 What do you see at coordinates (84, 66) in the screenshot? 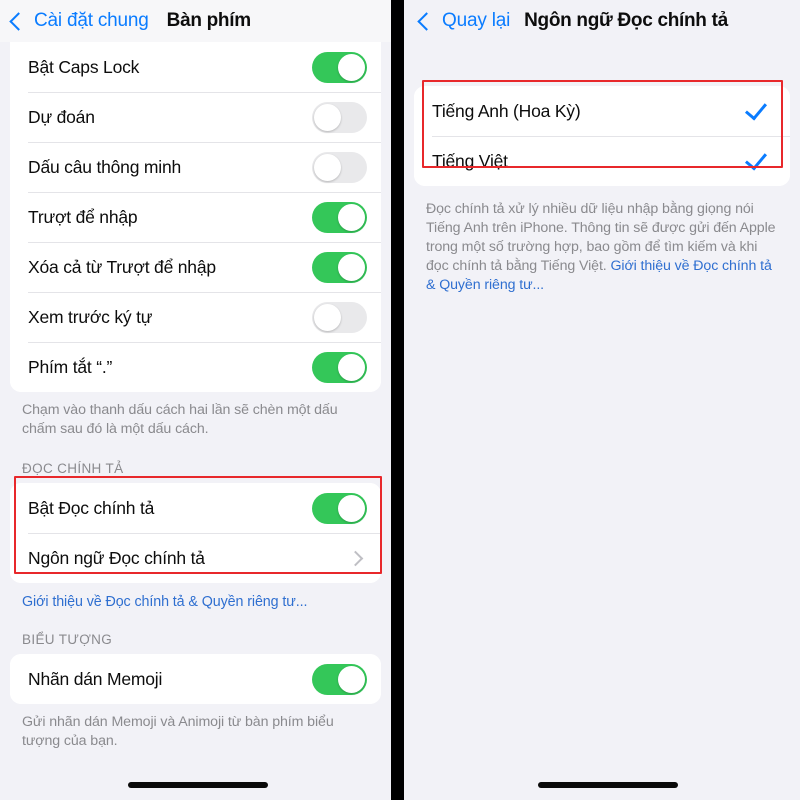
I see `row-label: Bật Caps Lock` at bounding box center [84, 66].